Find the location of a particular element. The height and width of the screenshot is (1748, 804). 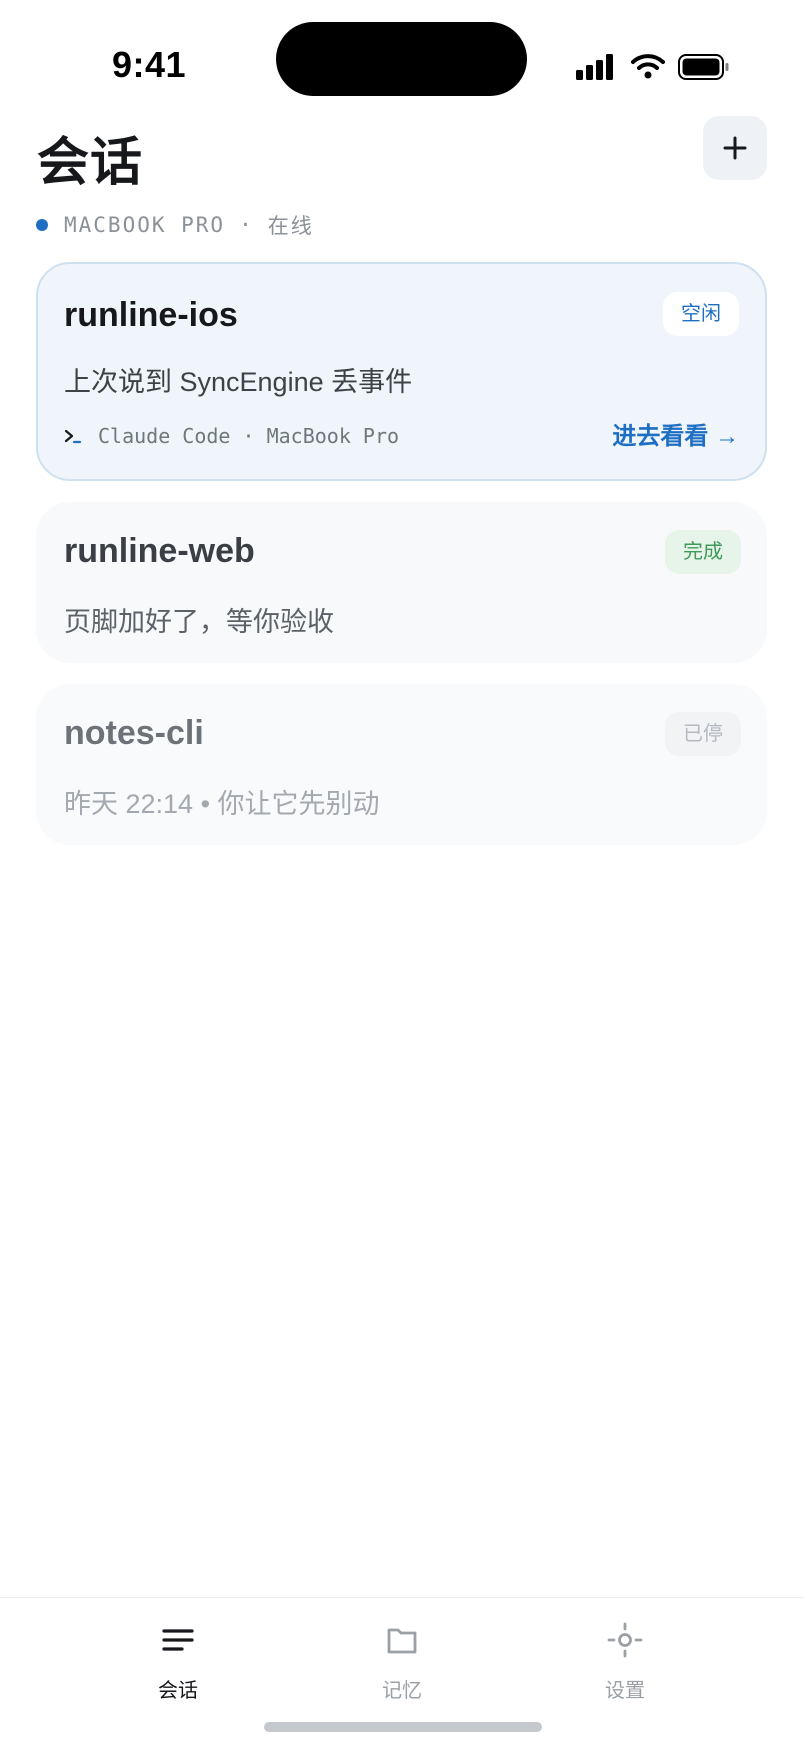

cellular-signal-icon is located at coordinates (595, 66).